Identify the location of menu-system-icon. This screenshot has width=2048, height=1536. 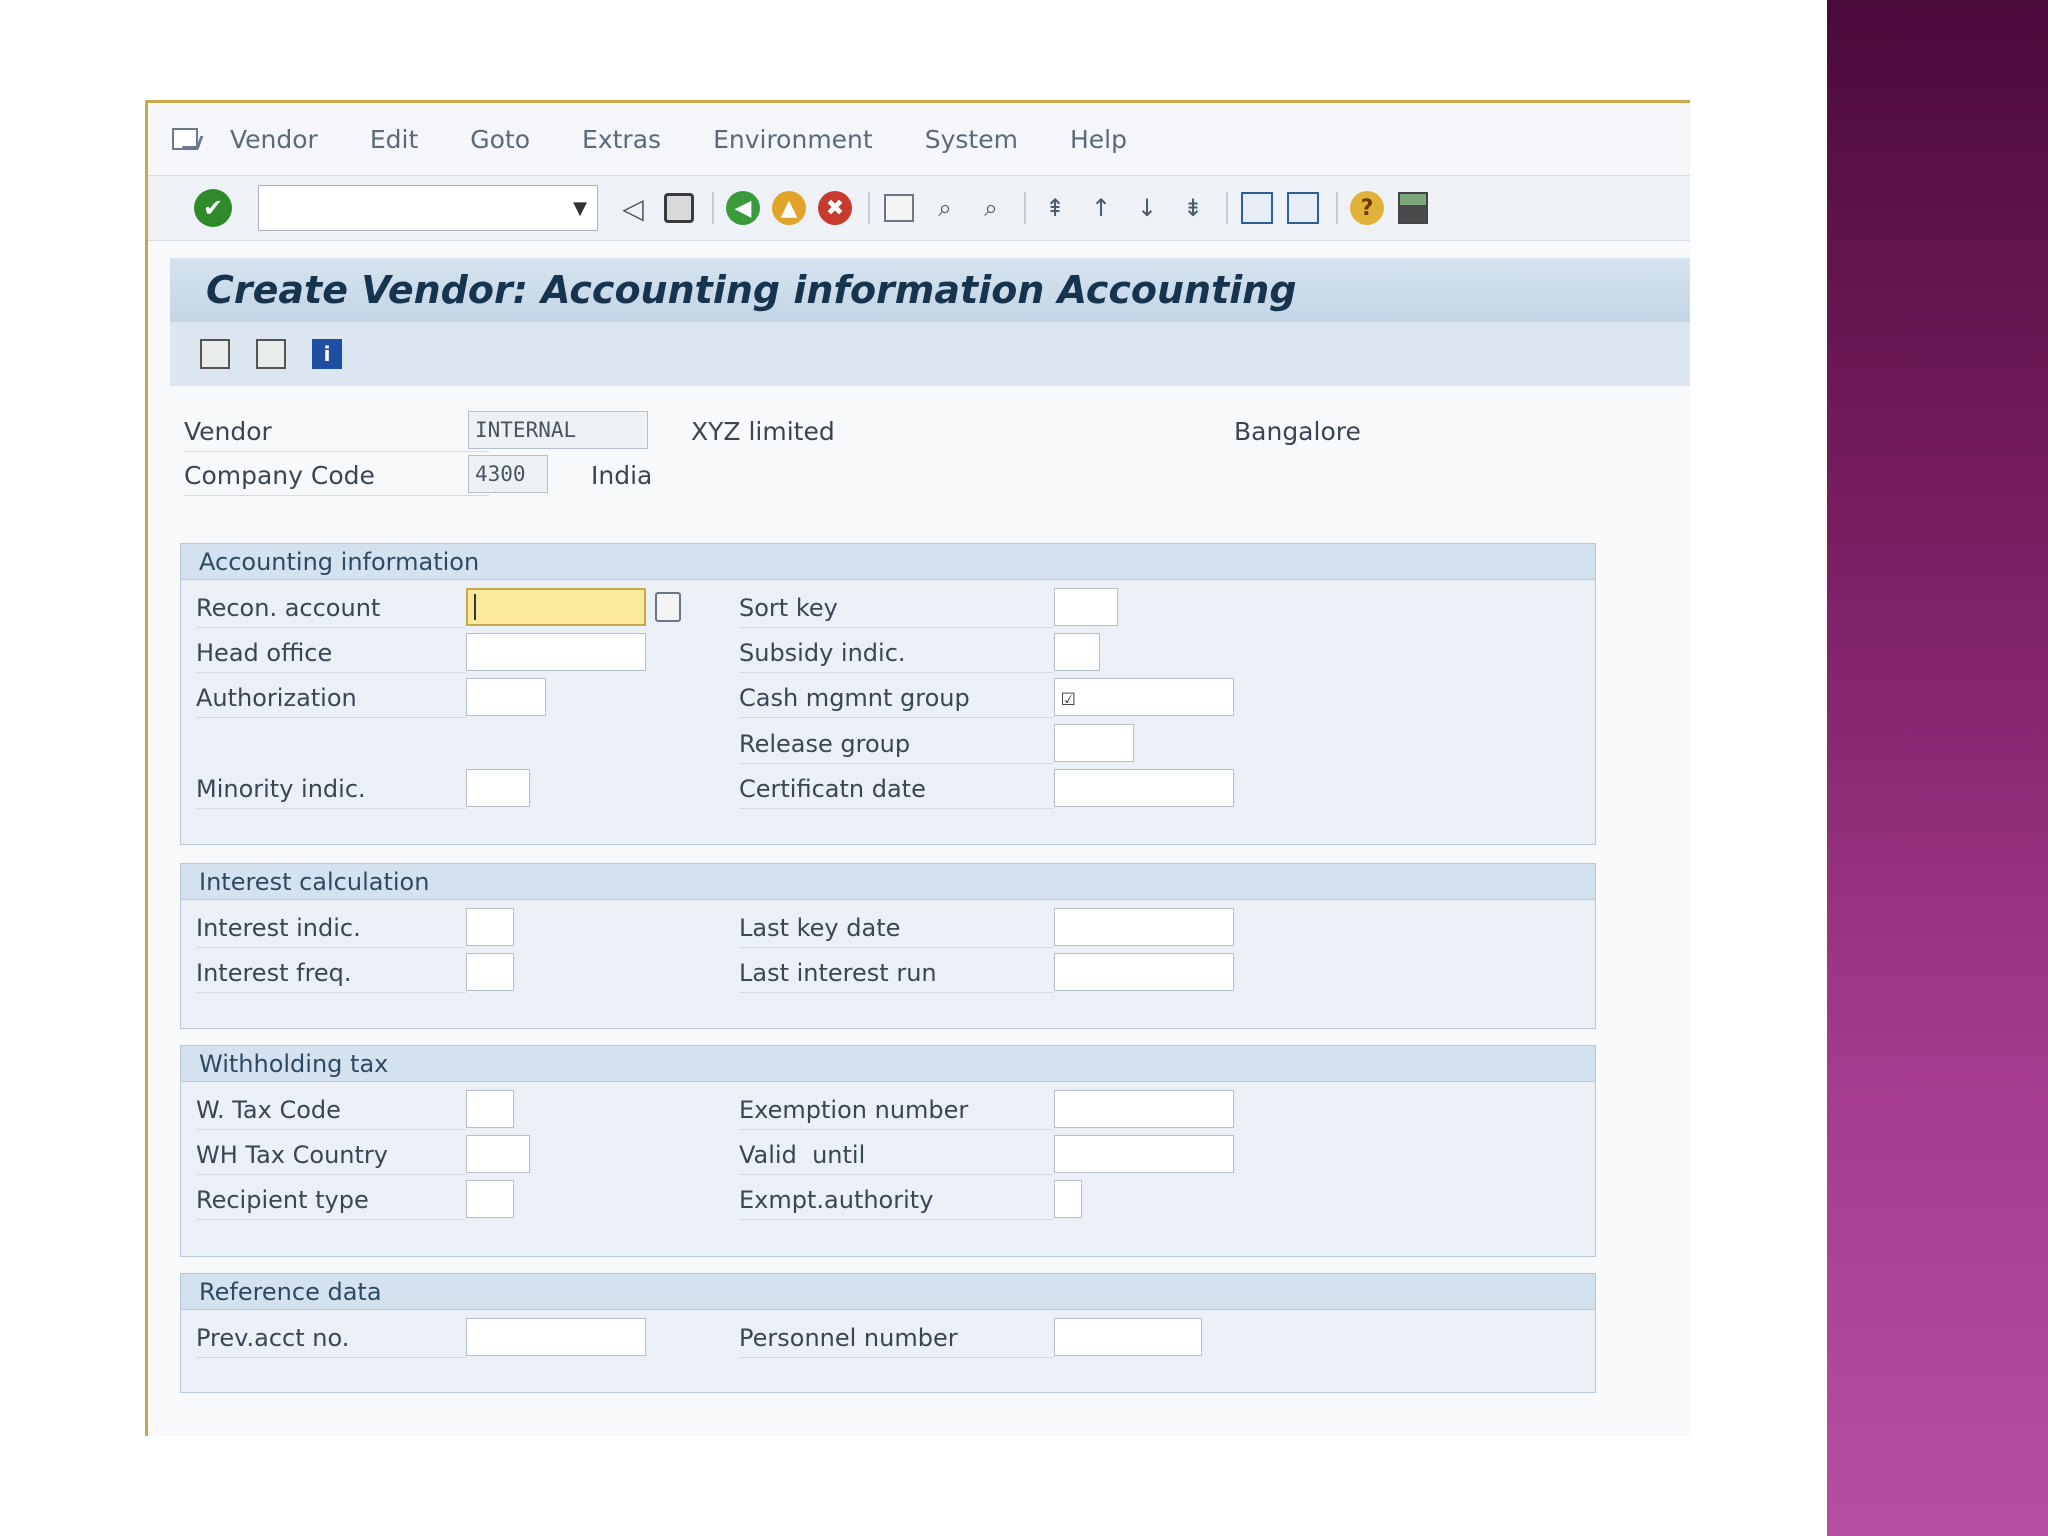
(187, 139).